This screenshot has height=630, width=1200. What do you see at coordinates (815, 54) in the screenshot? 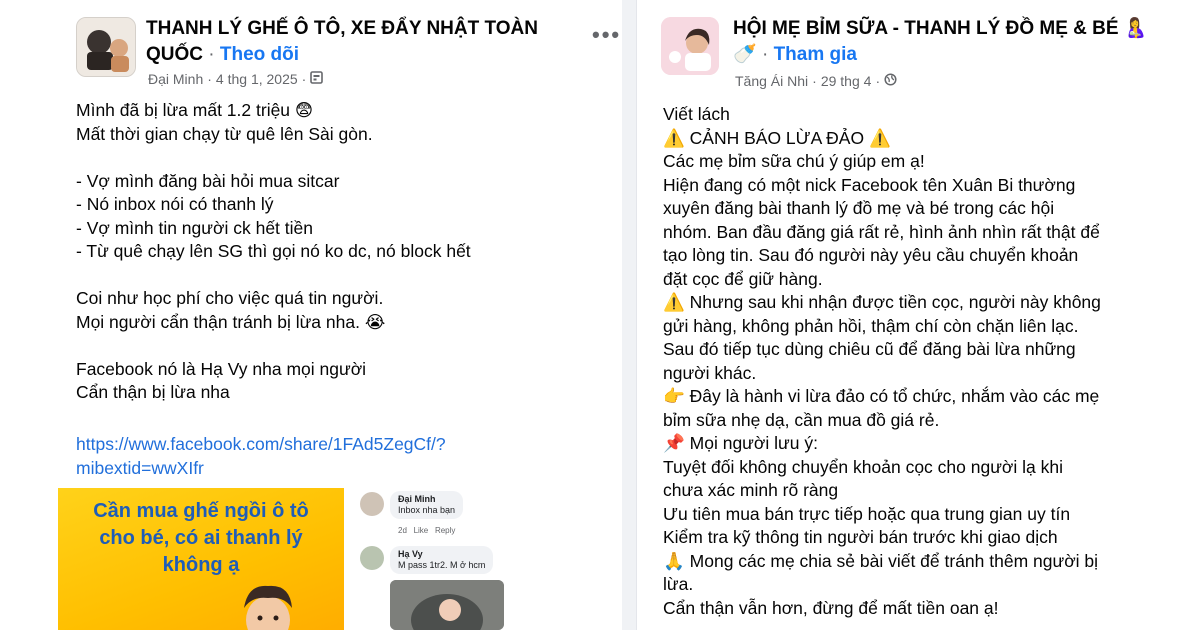
I see `join-button: Tham gia` at bounding box center [815, 54].